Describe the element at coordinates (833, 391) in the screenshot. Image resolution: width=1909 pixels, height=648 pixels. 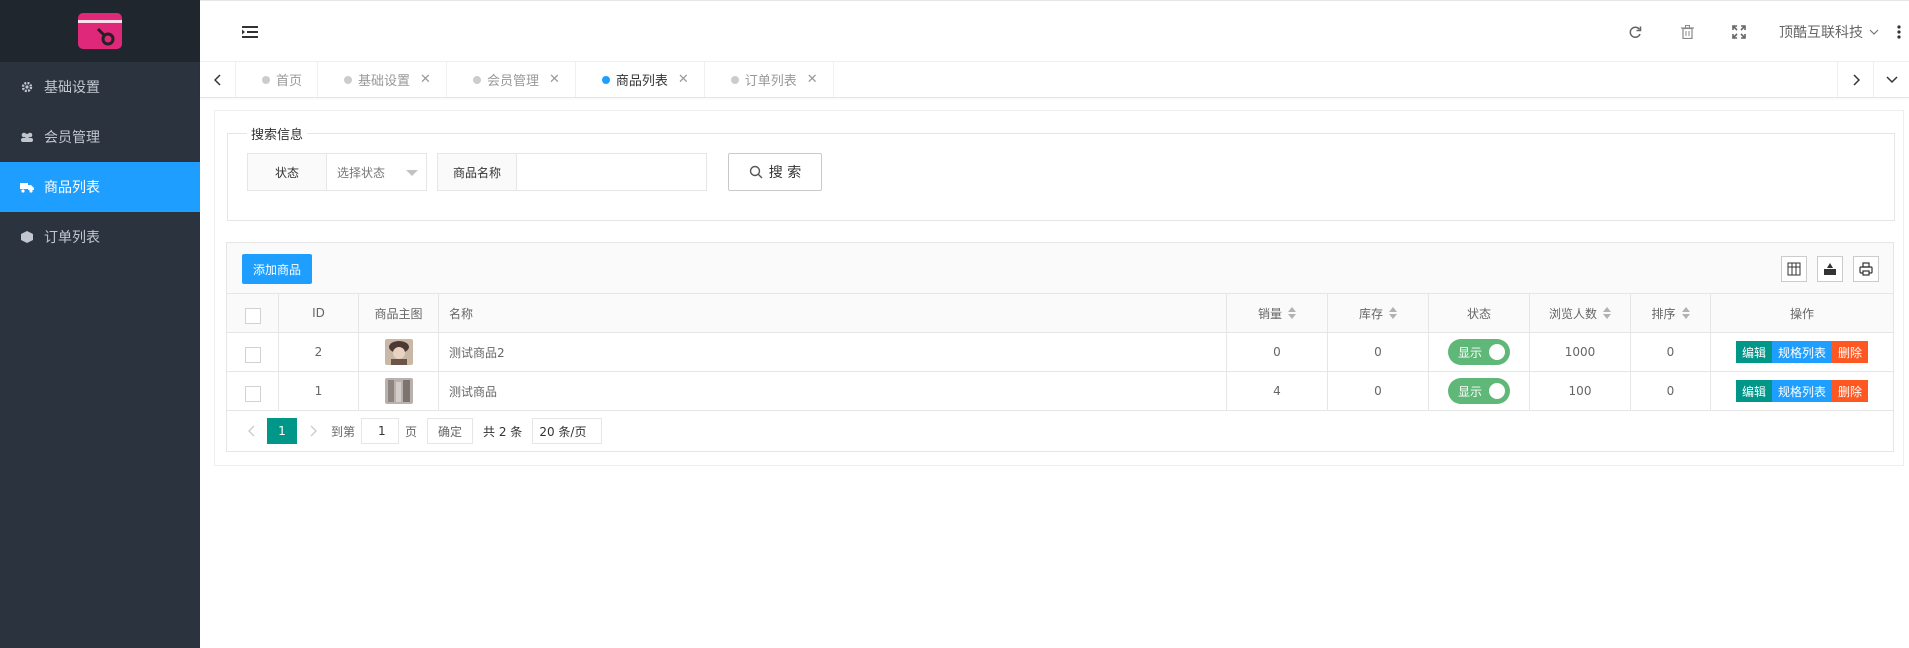
I see `cell-name: 测试商品` at that location.